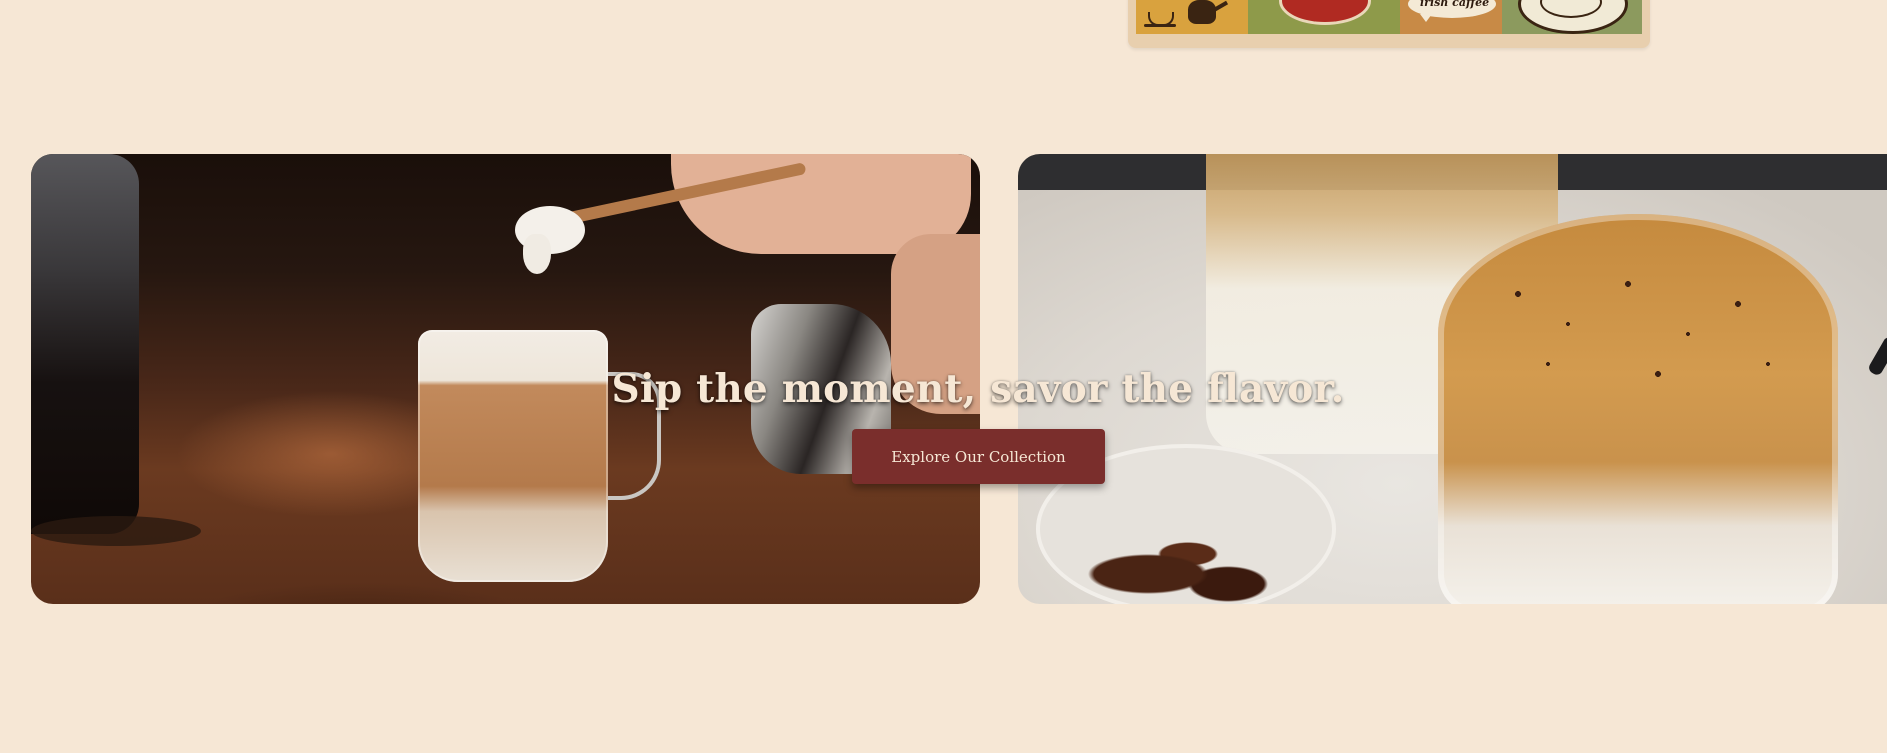  I want to click on banner-strip: coffee irish caffee, so click(1389, 17).